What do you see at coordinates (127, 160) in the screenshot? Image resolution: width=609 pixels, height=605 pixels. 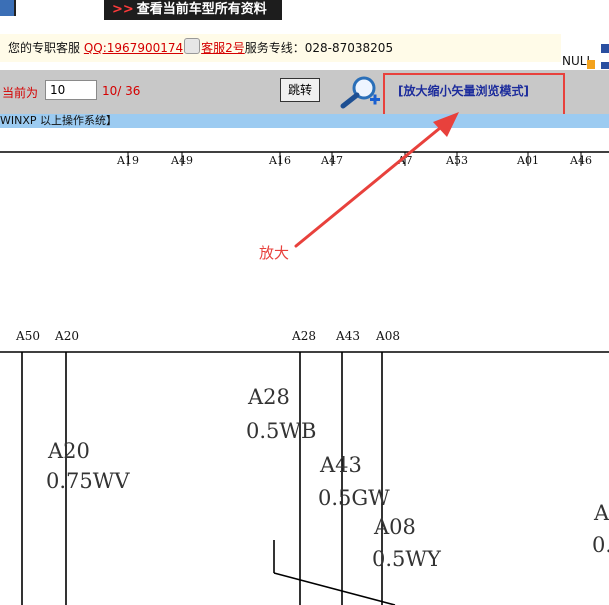 I see `pin-label: A19` at bounding box center [127, 160].